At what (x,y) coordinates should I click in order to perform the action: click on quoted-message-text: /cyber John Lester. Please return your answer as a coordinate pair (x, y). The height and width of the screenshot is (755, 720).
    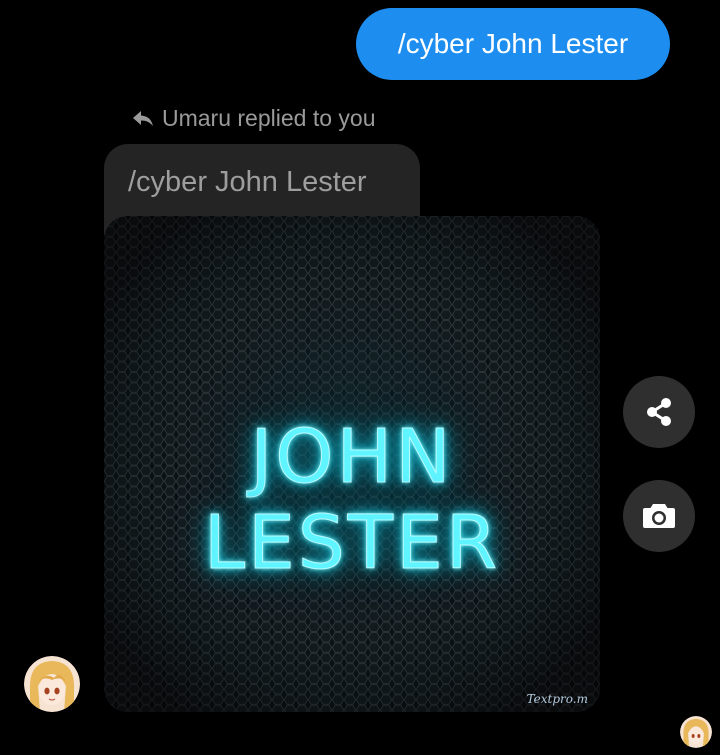
    Looking at the image, I should click on (247, 182).